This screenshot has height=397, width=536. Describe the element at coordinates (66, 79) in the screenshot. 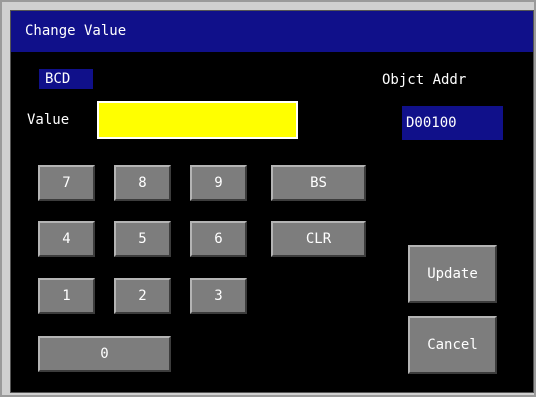

I see `format-badge: BCD` at that location.